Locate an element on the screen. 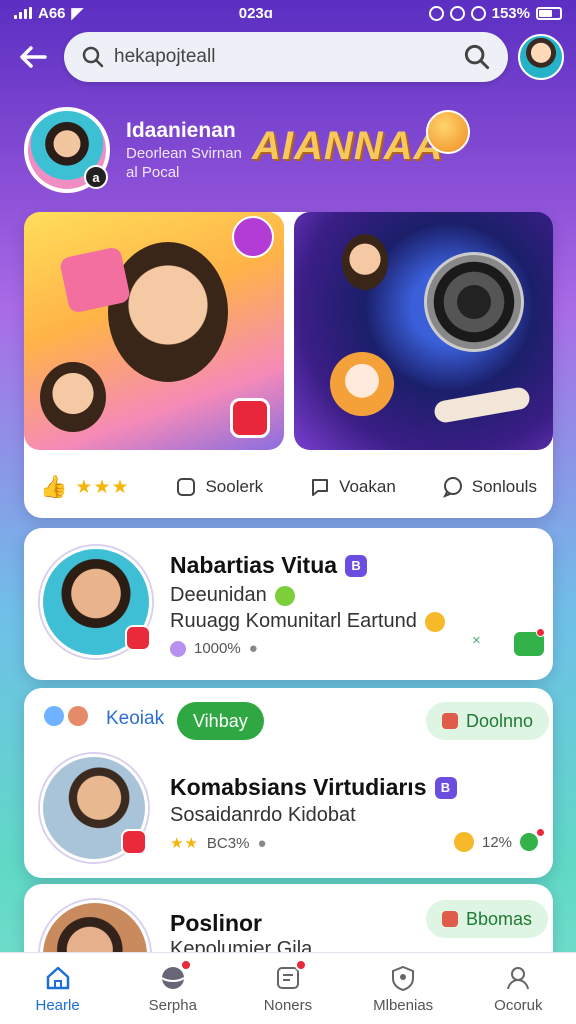 The width and height of the screenshot is (576, 1024). card-subtitle-text: Sosaidanrdo Kidobat is located at coordinates (263, 815).